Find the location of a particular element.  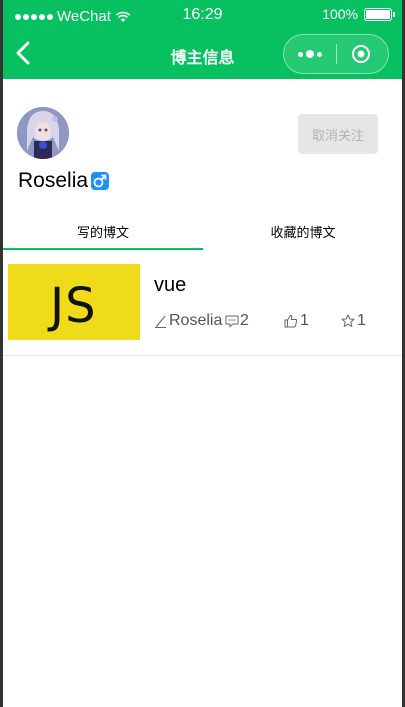

avatar is located at coordinates (43, 133).